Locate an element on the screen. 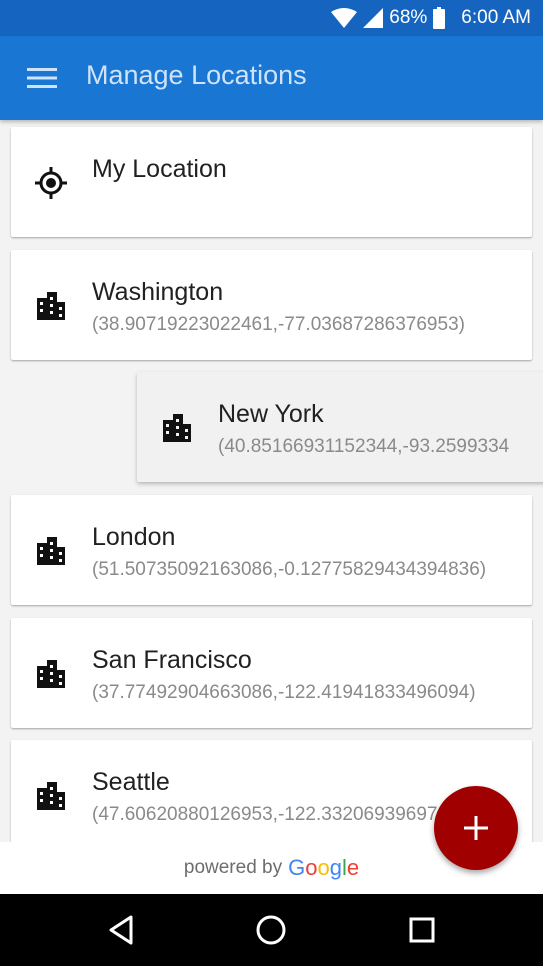  app-bar: Manage Locations is located at coordinates (271, 78).